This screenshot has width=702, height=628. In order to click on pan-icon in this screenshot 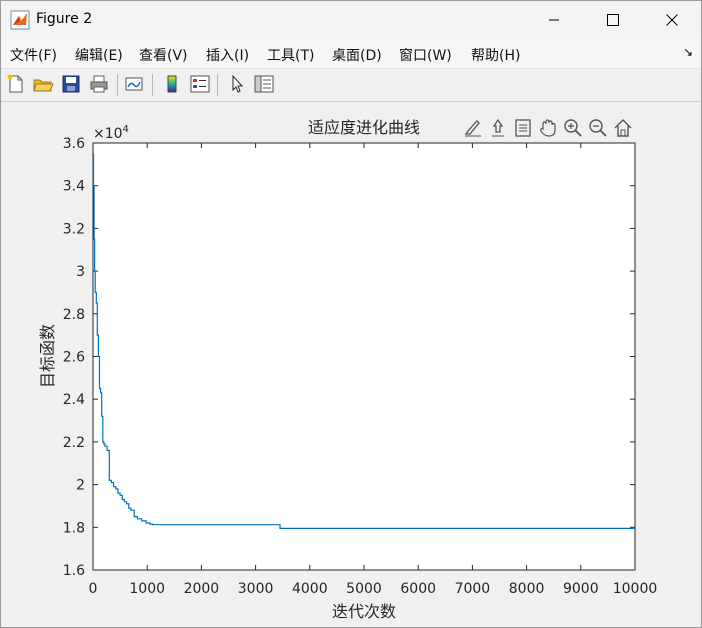, I will do `click(548, 128)`.